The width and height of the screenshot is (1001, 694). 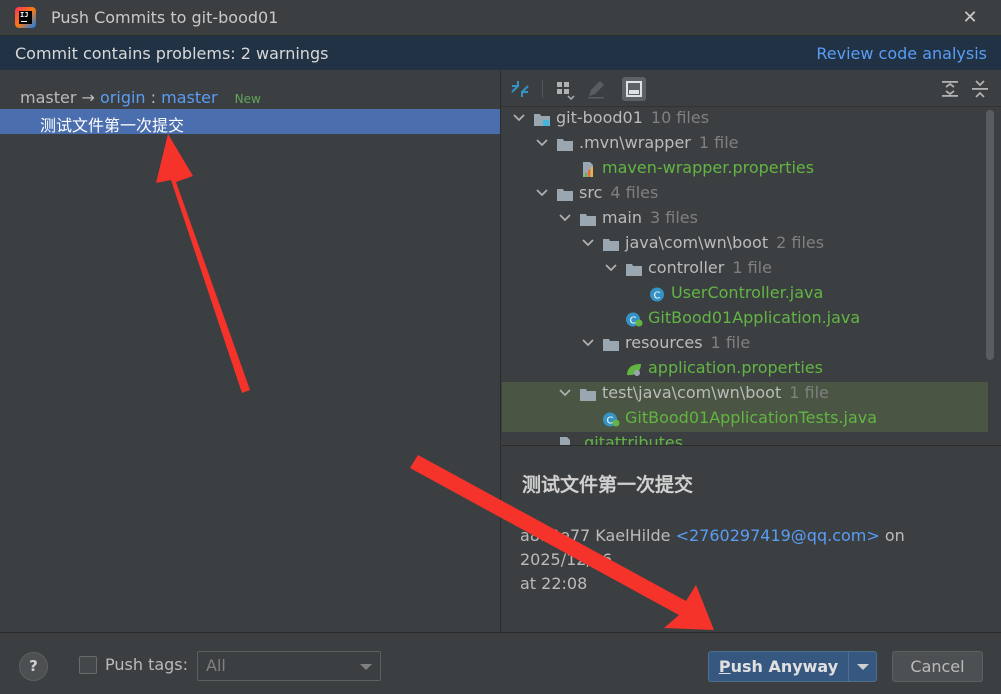 I want to click on toolbar-separator, so click(x=542, y=89).